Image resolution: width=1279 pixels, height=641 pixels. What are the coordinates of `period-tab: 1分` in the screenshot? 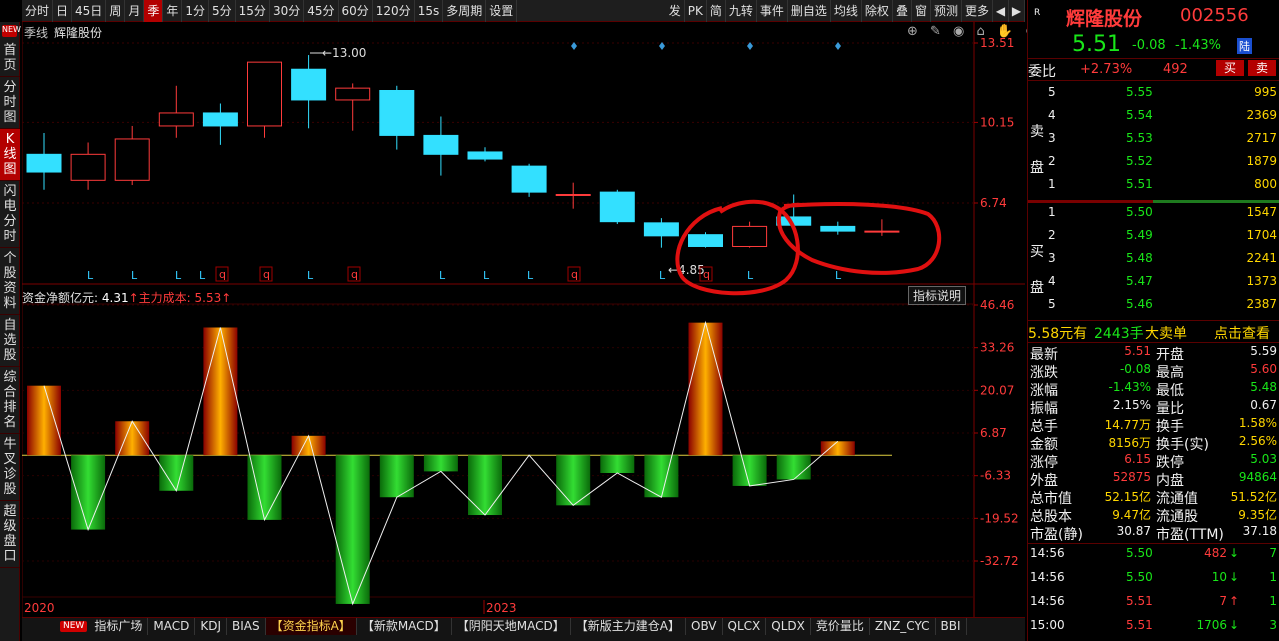 It's located at (196, 11).